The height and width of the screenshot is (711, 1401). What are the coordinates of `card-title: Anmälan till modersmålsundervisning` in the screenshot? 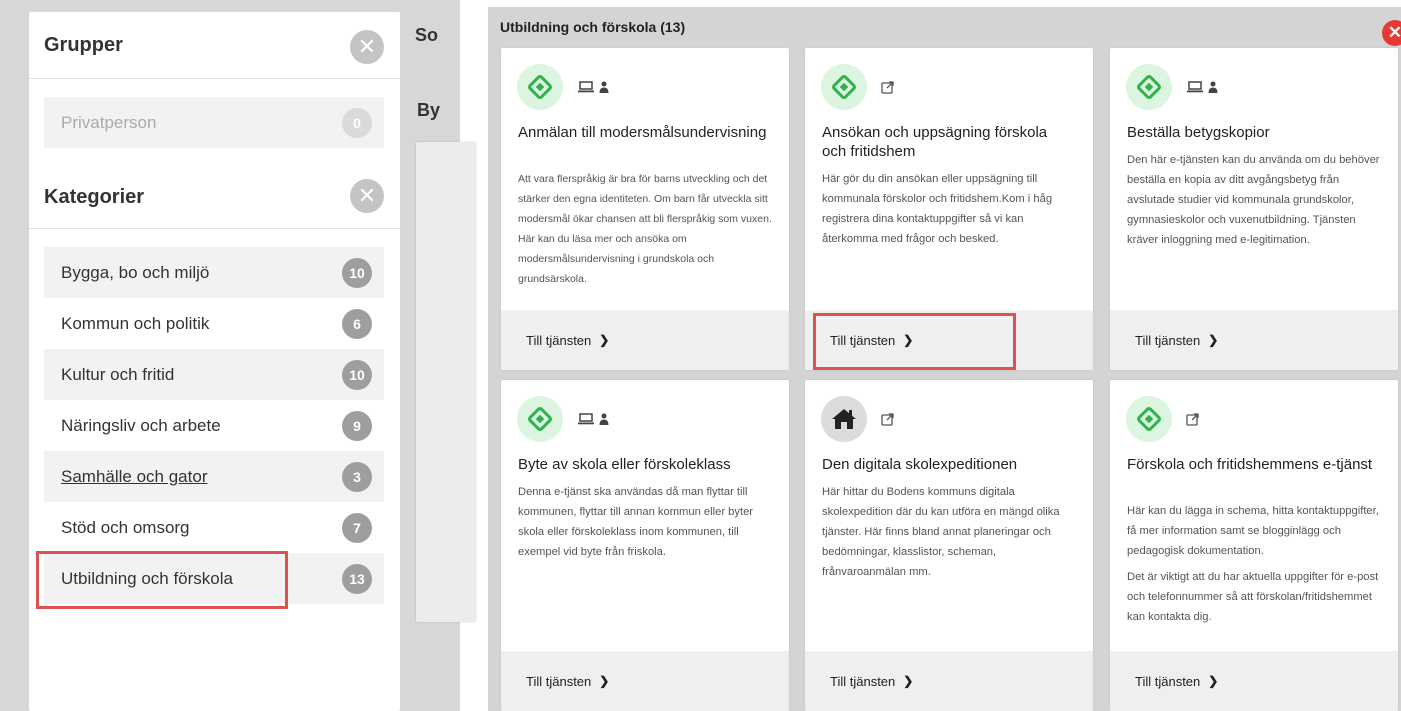 It's located at (642, 132).